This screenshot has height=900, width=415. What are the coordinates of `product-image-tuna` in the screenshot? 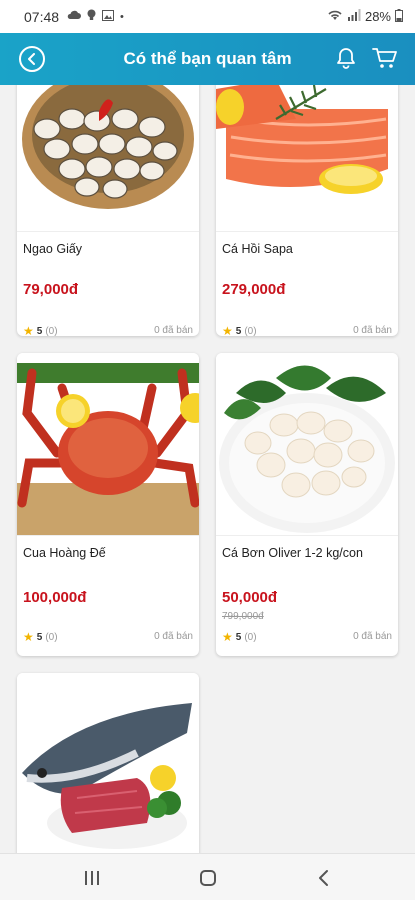 It's located at (108, 763).